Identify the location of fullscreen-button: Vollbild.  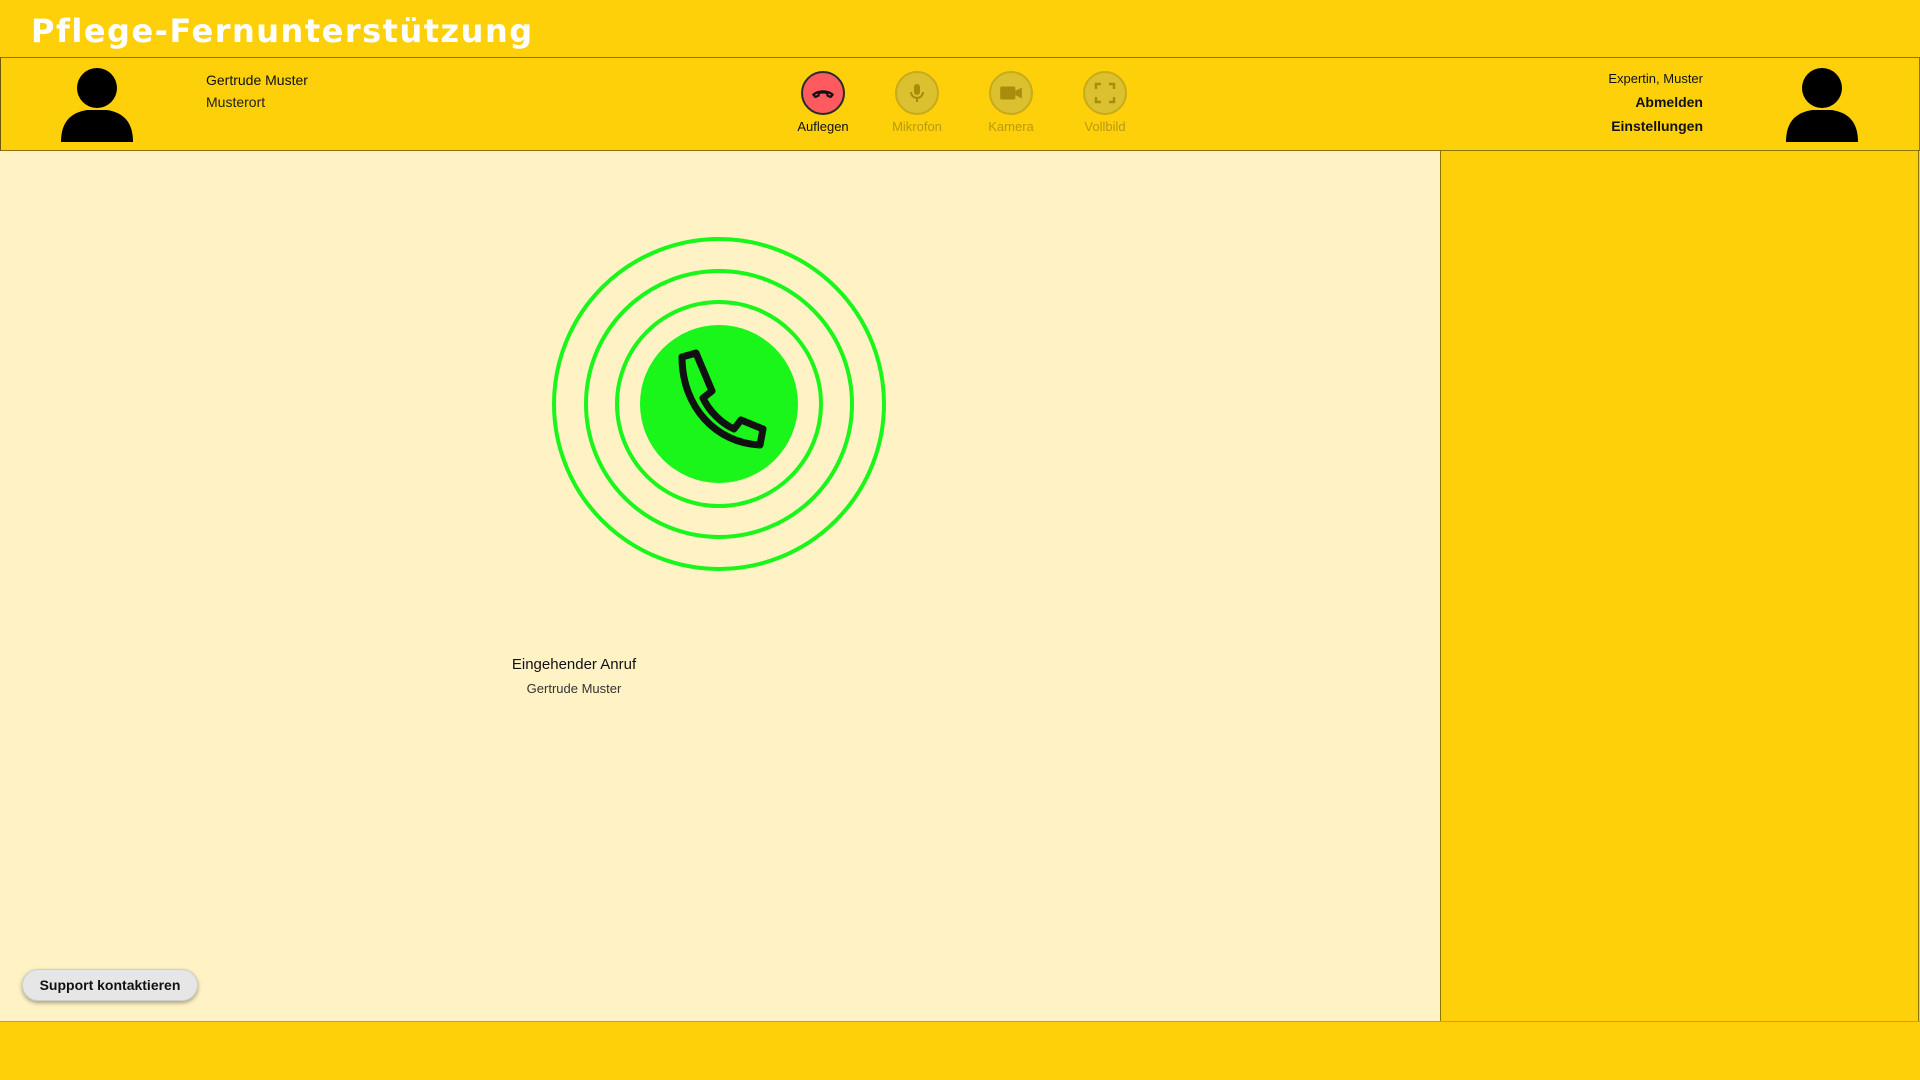
(1105, 102).